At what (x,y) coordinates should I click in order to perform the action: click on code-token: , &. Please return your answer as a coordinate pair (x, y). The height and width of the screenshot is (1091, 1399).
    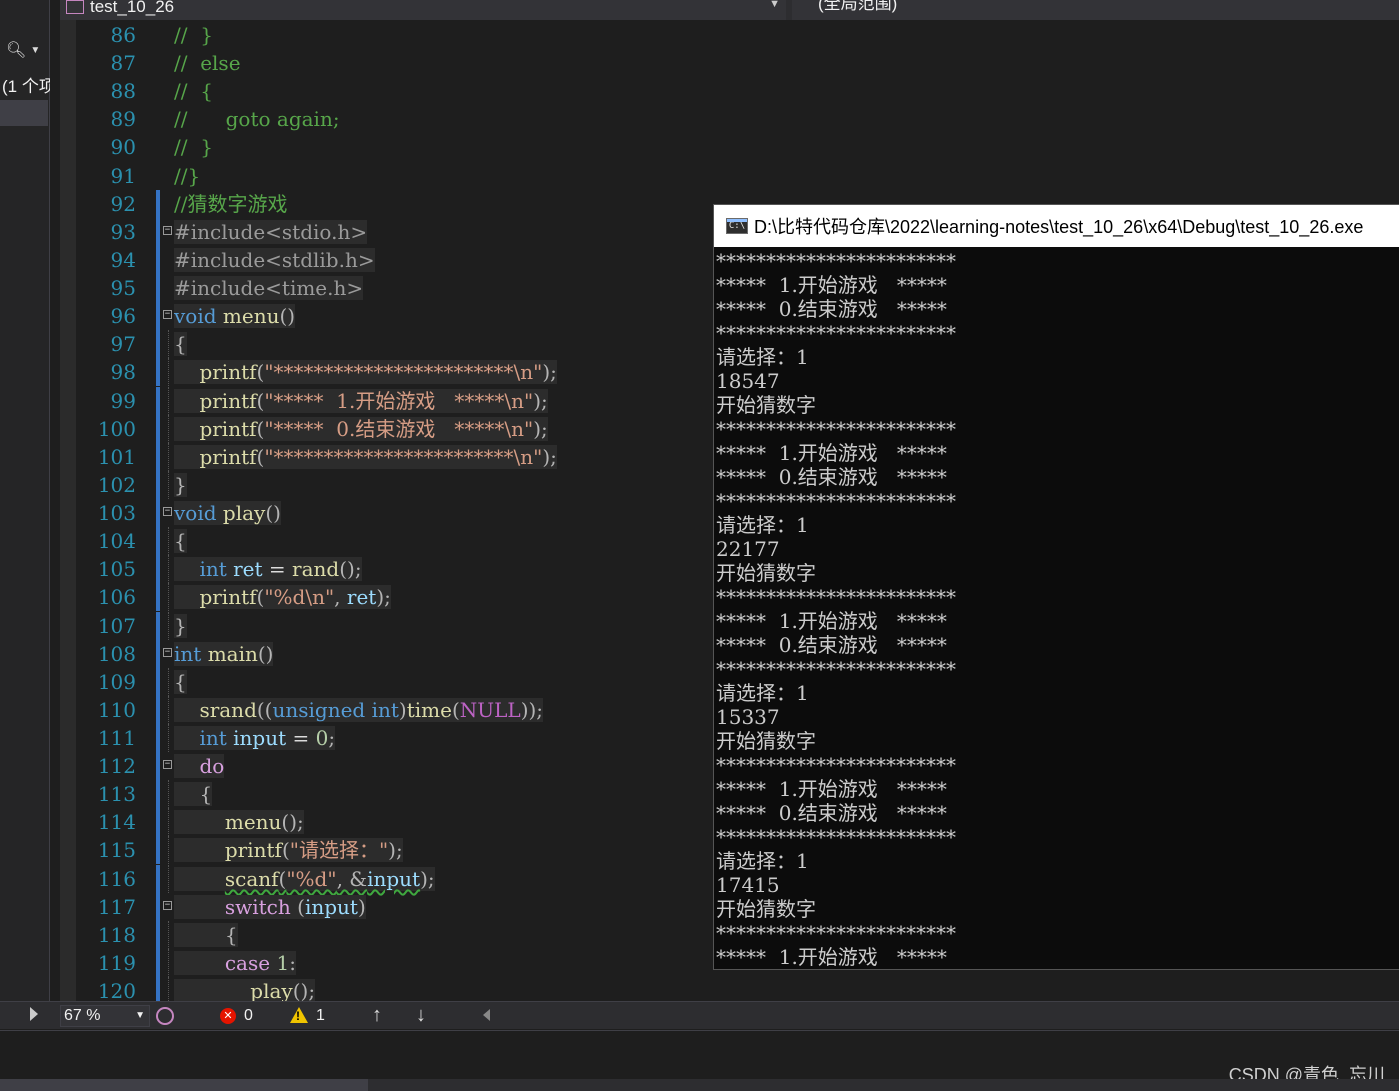
    Looking at the image, I should click on (352, 879).